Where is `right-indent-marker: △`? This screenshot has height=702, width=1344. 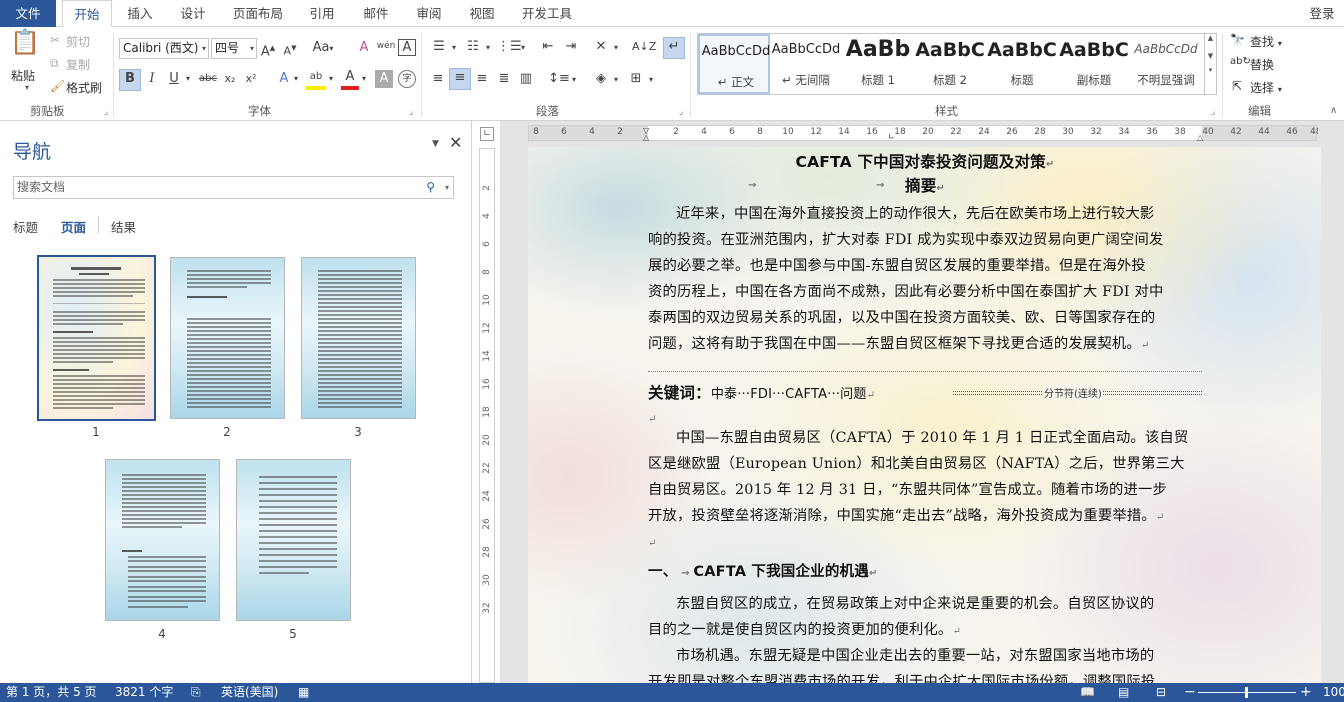
right-indent-marker: △ is located at coordinates (1200, 137).